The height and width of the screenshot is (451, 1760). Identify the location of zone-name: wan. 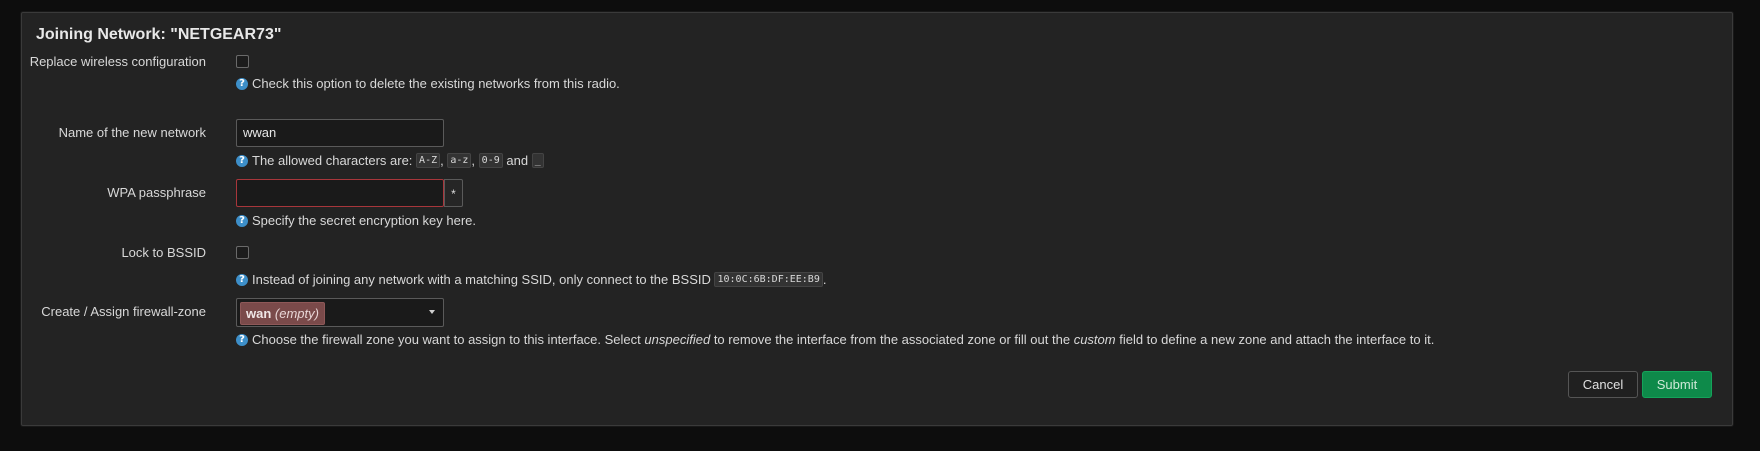
(259, 313).